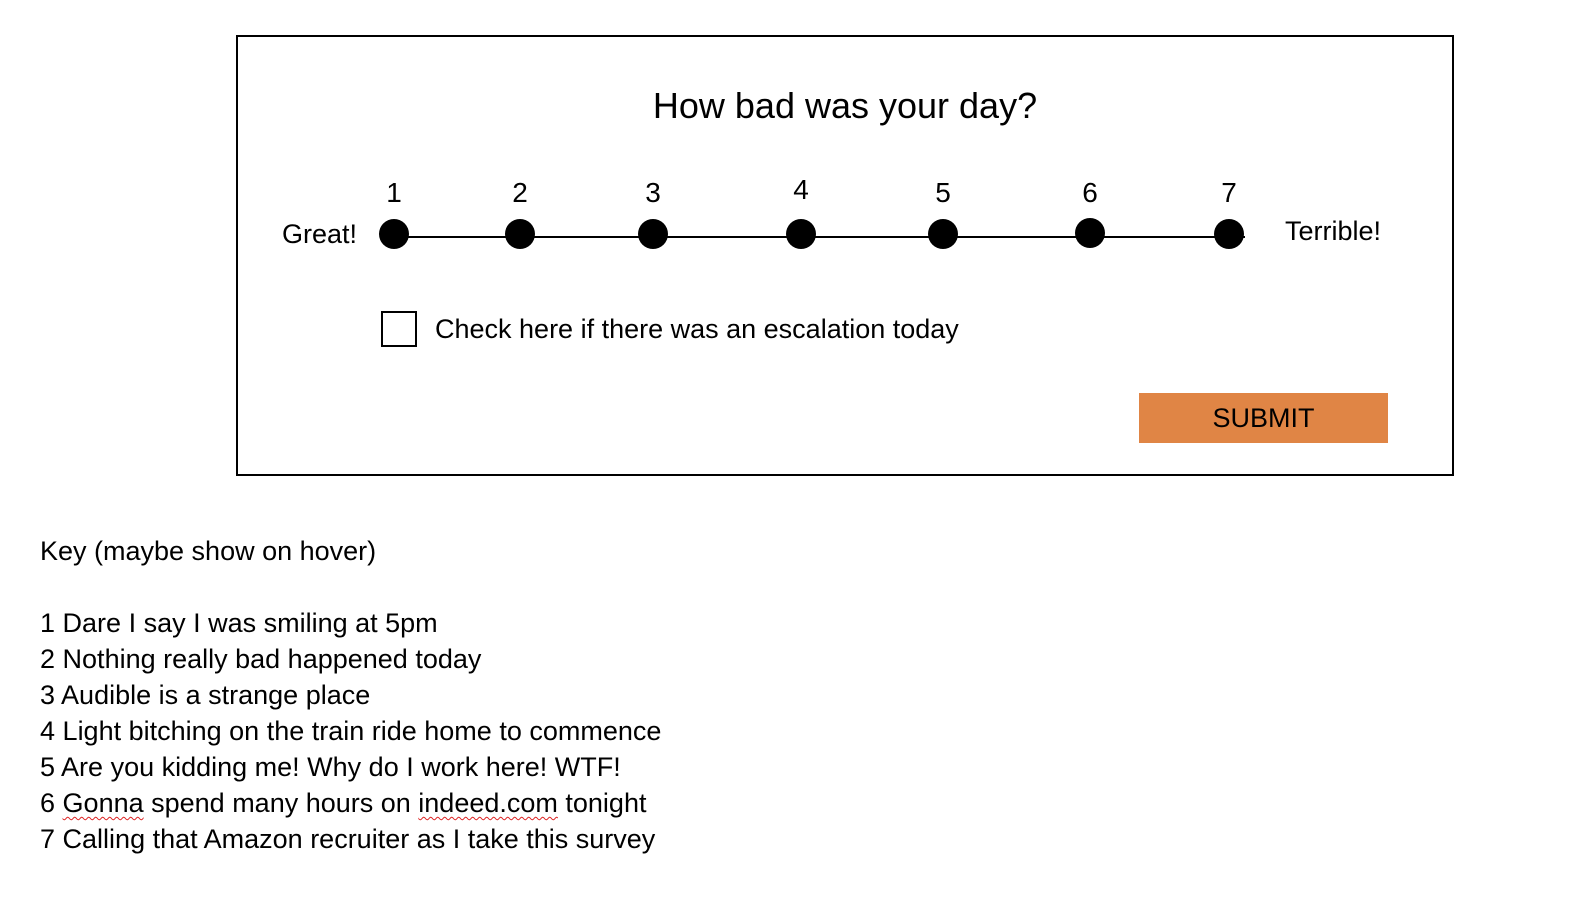 This screenshot has height=908, width=1584. Describe the element at coordinates (1263, 418) in the screenshot. I see `submit-button: SUBMIT` at that location.